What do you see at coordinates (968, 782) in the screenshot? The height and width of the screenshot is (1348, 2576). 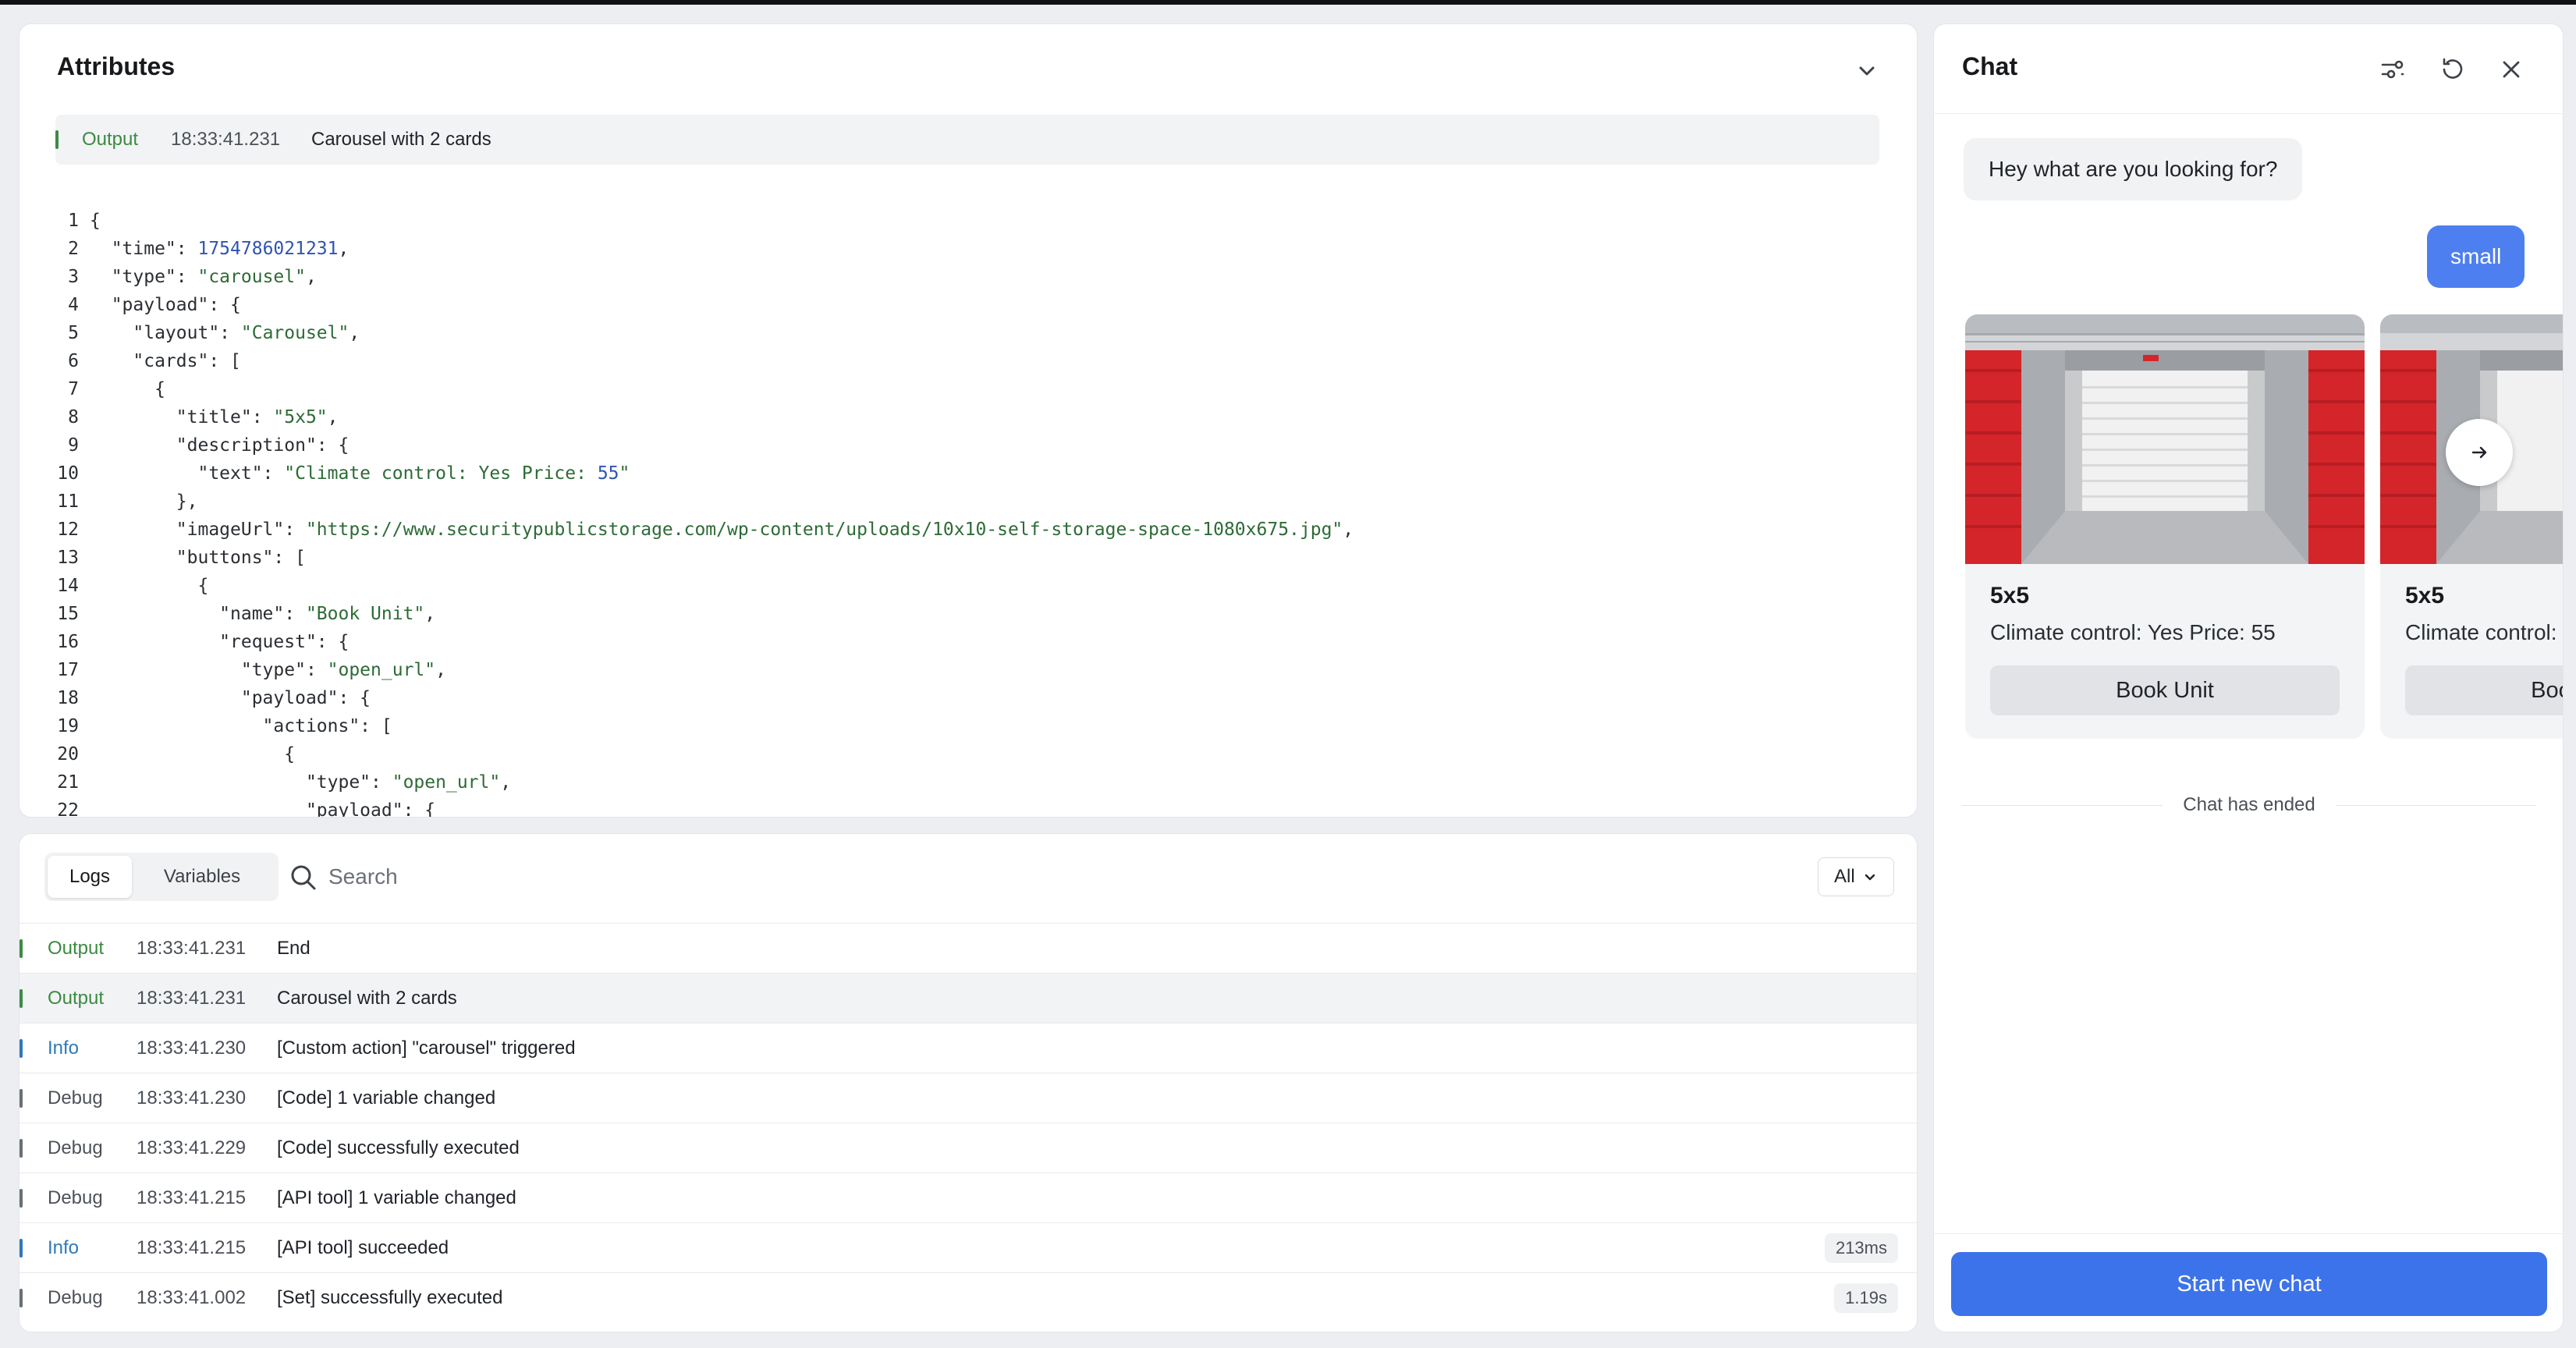 I see `code-line: 21 "type": "open_url",` at bounding box center [968, 782].